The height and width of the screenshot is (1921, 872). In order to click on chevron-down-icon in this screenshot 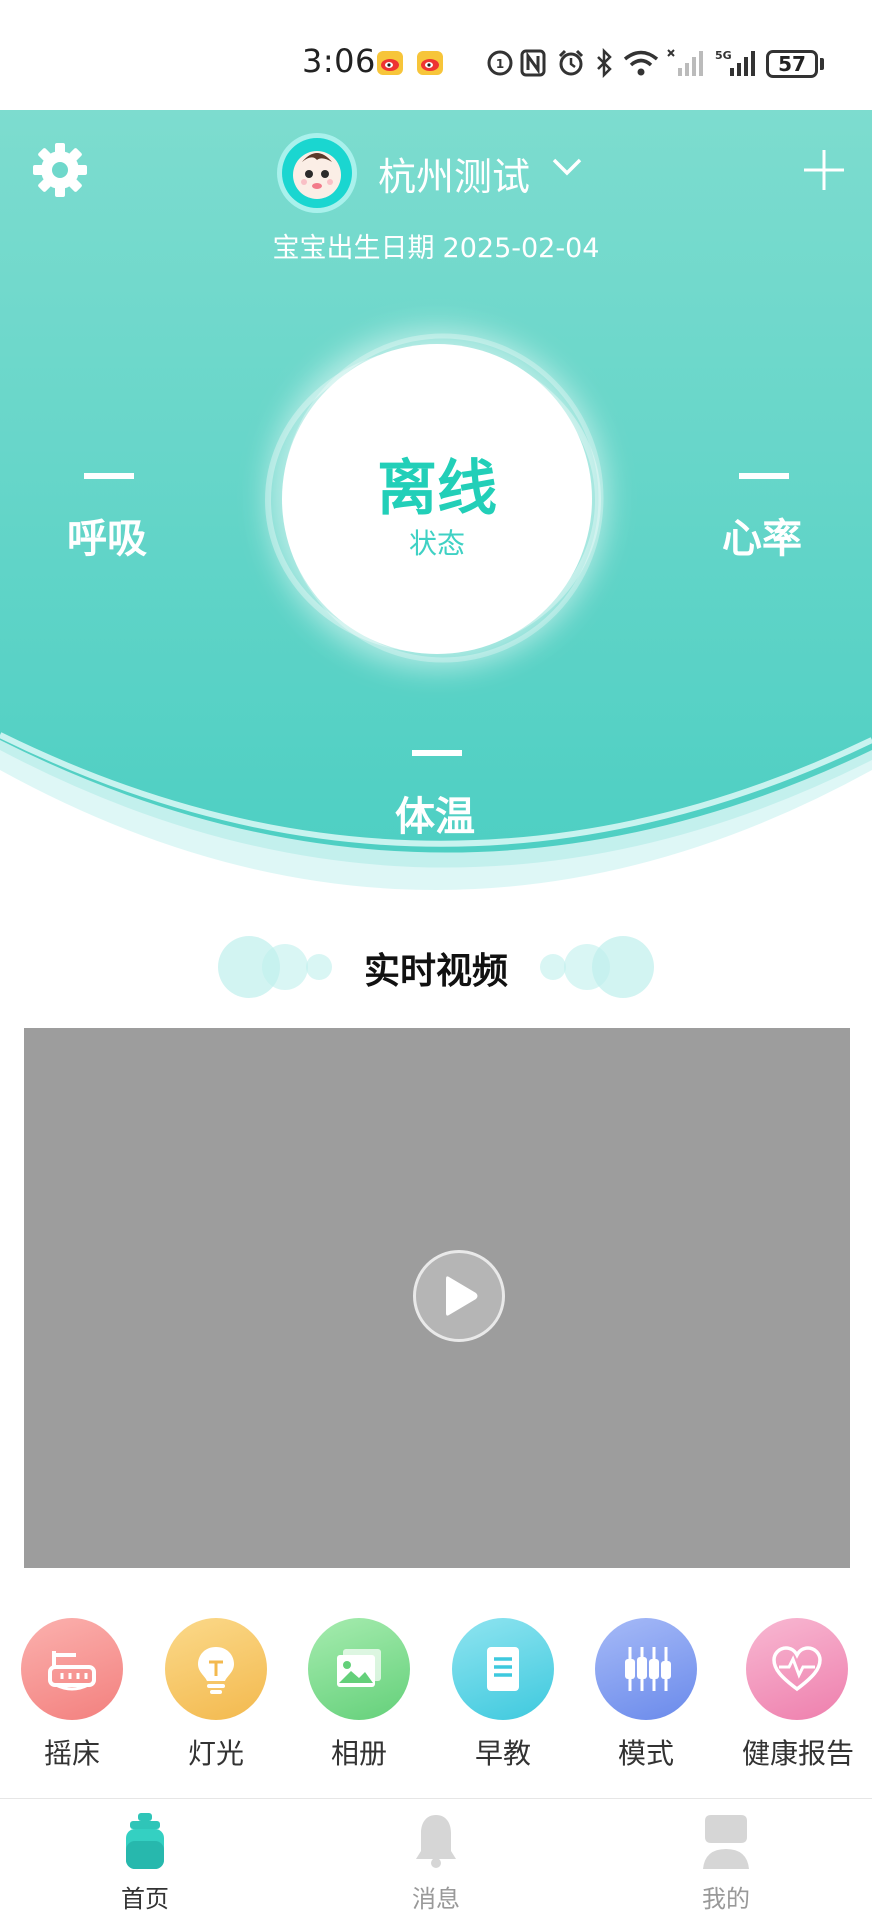, I will do `click(567, 167)`.